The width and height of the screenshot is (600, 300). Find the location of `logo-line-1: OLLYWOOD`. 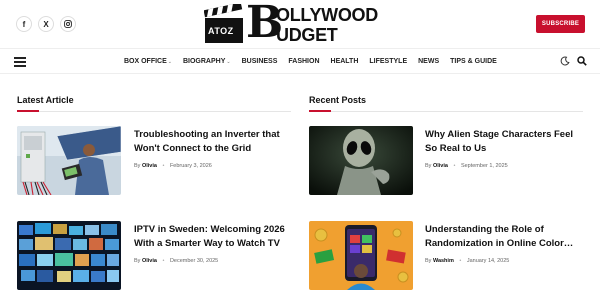

logo-line-1: OLLYWOOD is located at coordinates (327, 15).